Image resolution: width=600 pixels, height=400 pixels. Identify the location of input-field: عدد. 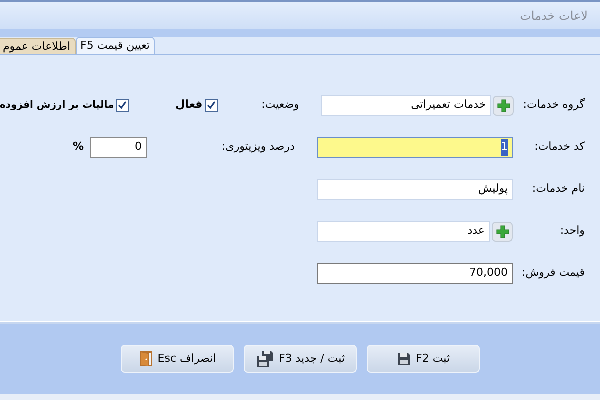
(403, 231).